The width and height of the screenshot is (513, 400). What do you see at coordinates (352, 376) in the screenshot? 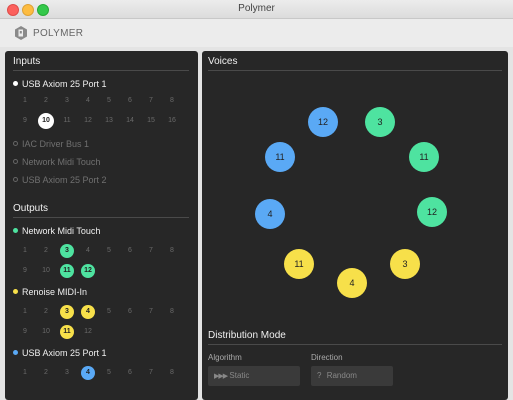
I see `direction-select: ? Random` at bounding box center [352, 376].